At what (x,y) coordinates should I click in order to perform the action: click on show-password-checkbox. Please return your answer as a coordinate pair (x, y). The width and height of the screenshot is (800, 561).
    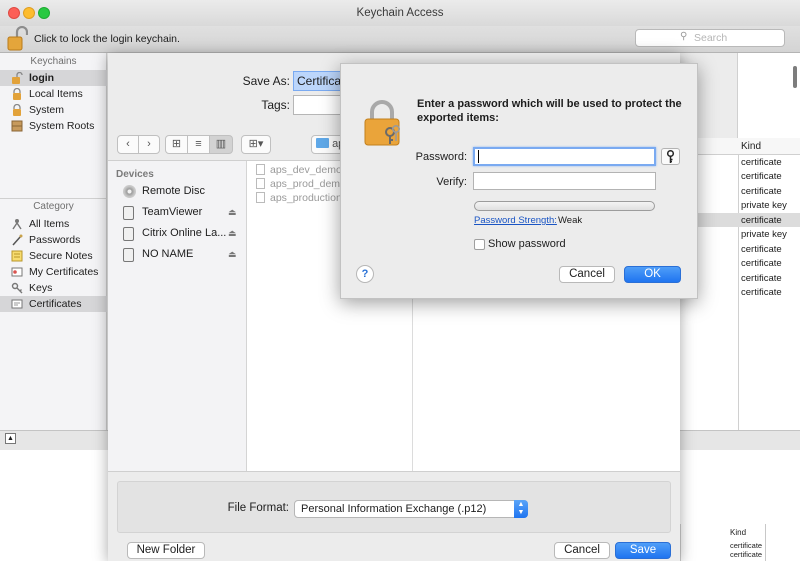
    Looking at the image, I should click on (479, 244).